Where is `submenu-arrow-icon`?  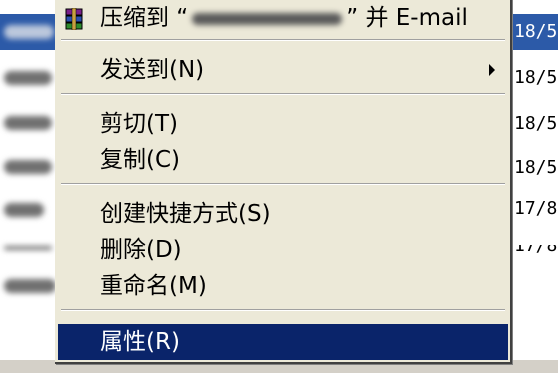 submenu-arrow-icon is located at coordinates (492, 70).